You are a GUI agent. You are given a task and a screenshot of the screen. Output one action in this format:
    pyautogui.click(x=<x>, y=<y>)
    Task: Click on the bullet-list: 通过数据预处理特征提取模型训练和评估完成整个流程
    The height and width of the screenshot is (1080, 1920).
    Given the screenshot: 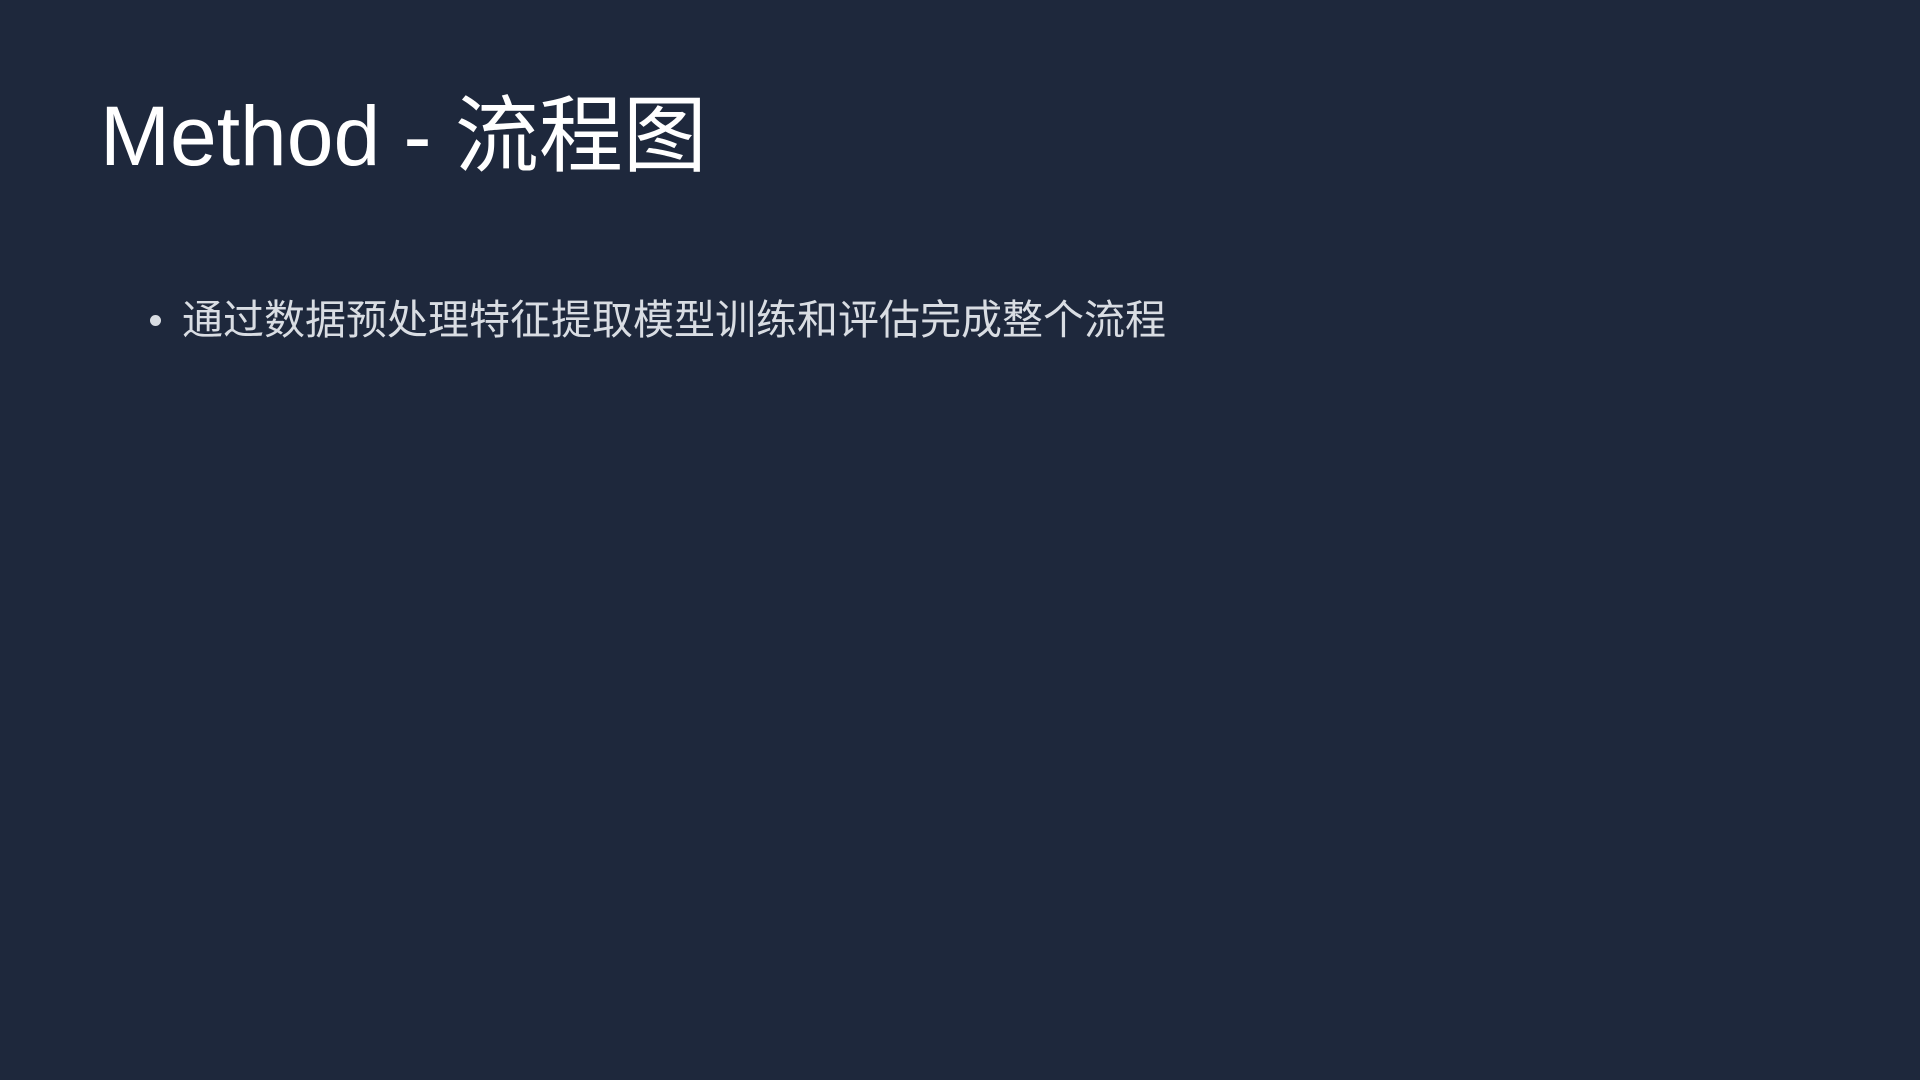 What is the action you would take?
    pyautogui.click(x=658, y=320)
    